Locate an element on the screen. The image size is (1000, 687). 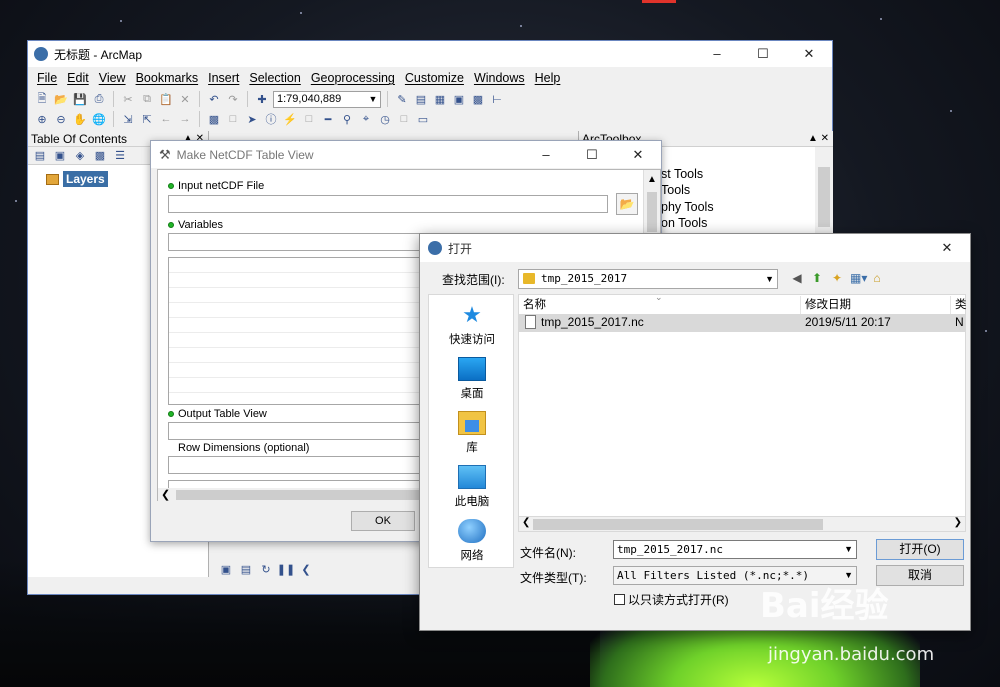
zoom-out-icon: ⊖ is located at coordinates (61, 119).